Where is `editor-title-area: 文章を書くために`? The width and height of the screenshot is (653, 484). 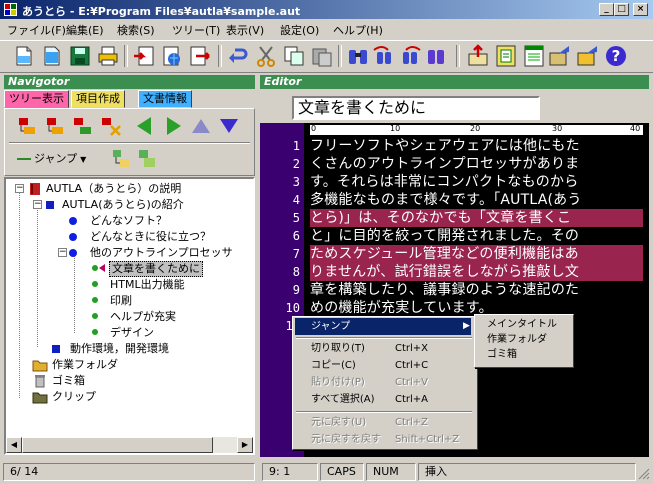 editor-title-area: 文章を書くために is located at coordinates (454, 106).